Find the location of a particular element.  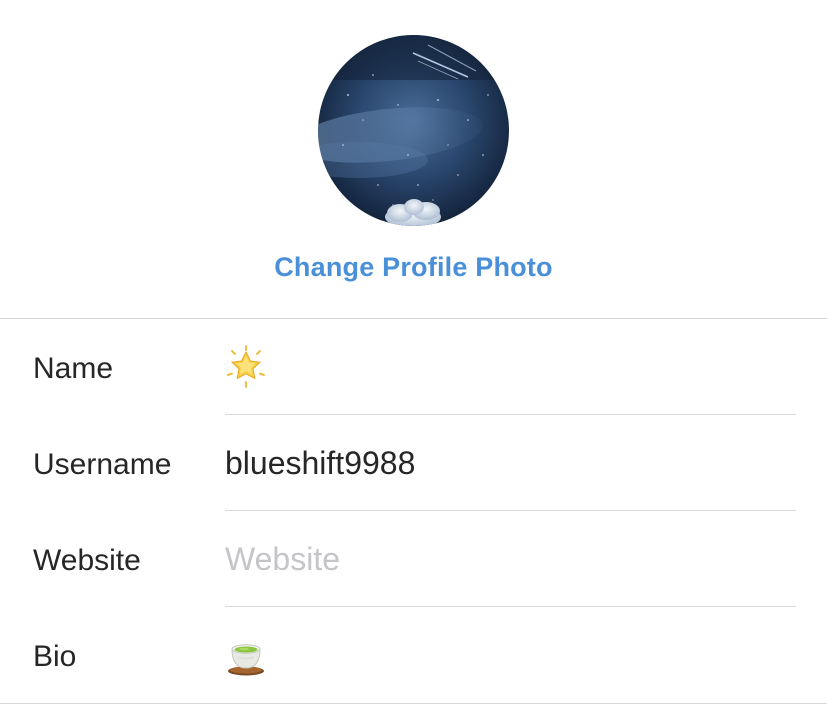

bottom-divider is located at coordinates (413, 703).